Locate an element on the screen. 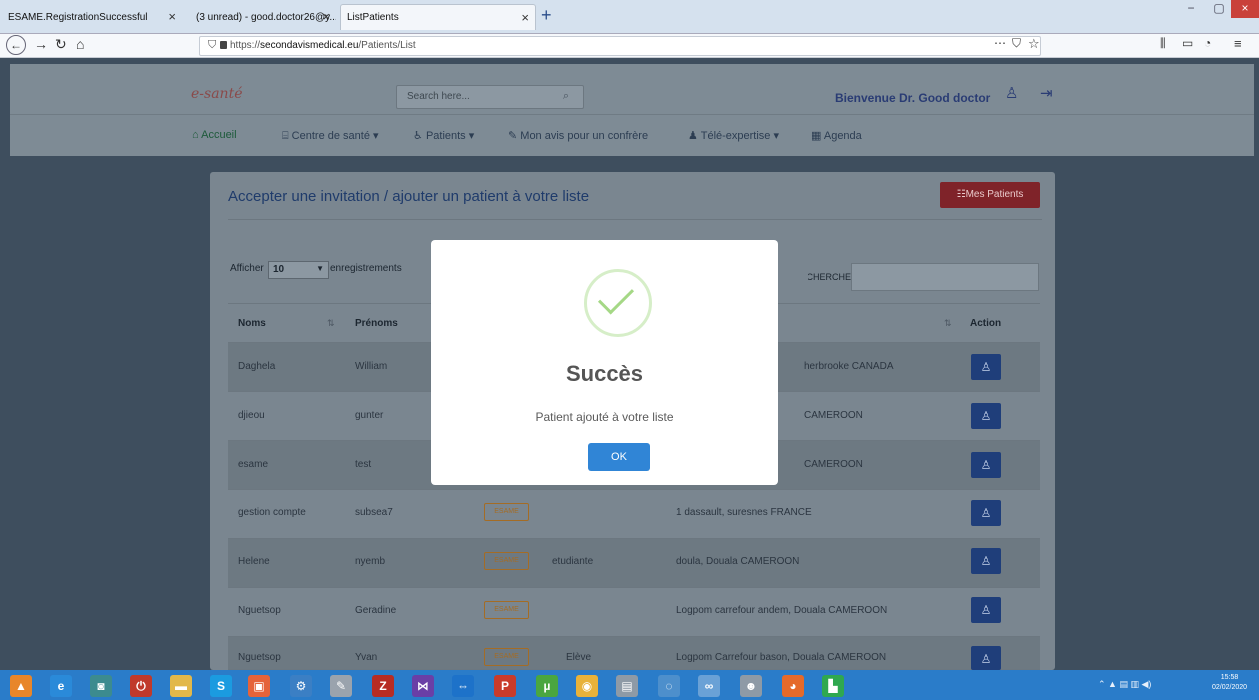 The height and width of the screenshot is (700, 1259). document-icon: ▤ is located at coordinates (627, 686).